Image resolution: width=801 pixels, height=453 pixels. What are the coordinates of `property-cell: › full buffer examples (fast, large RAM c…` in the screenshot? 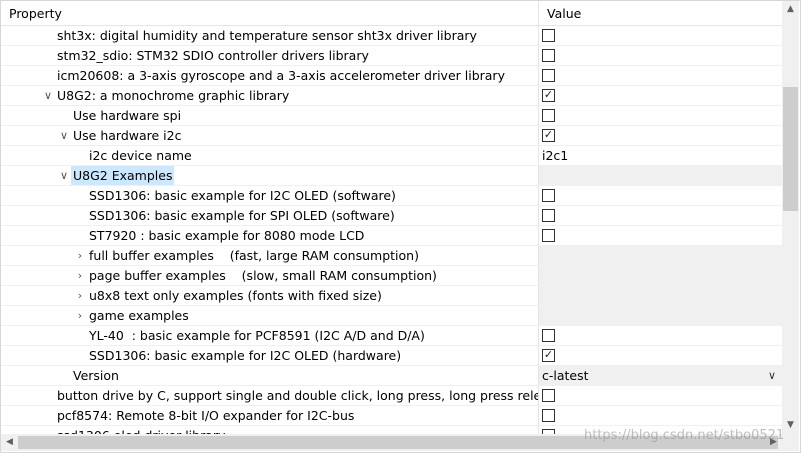 It's located at (270, 255).